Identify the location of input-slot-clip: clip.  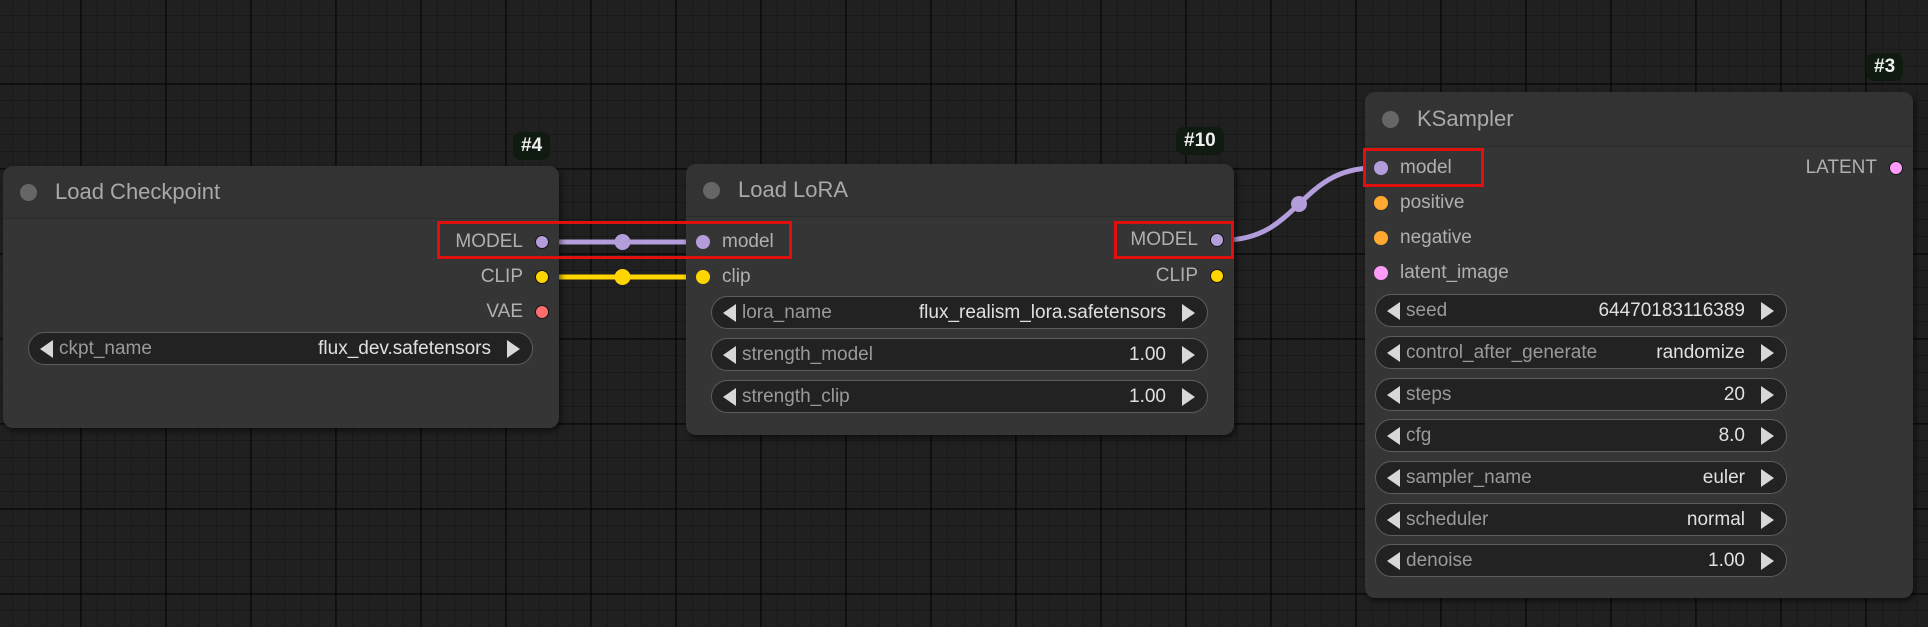
(723, 277).